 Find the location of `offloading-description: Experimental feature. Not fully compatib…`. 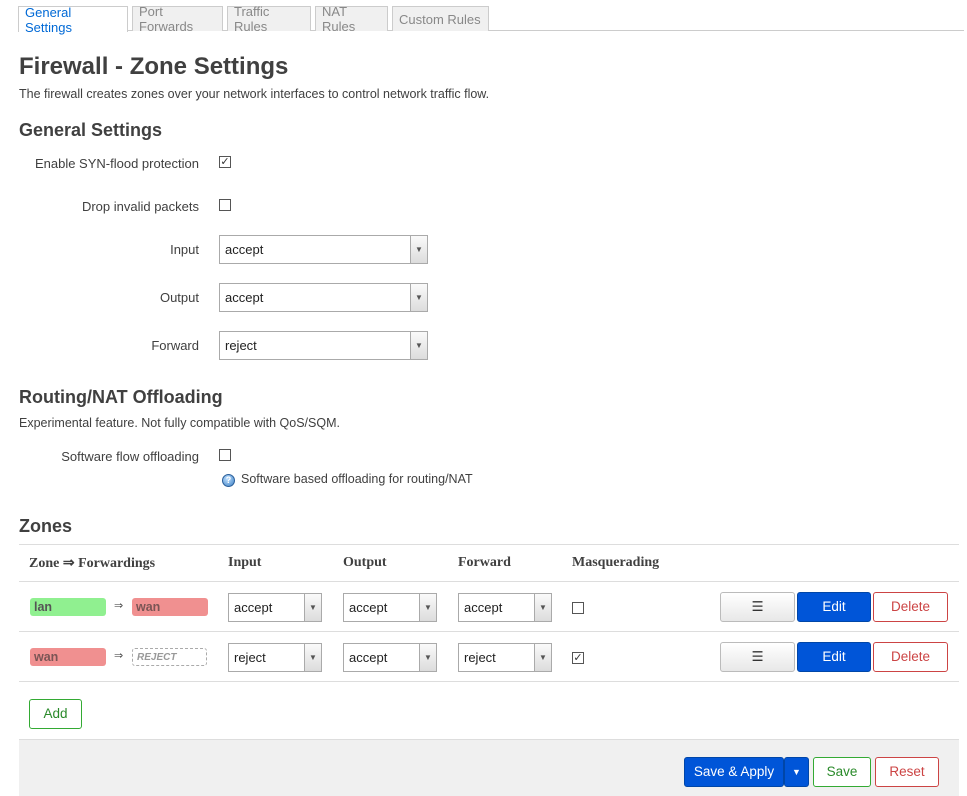

offloading-description: Experimental feature. Not fully compatib… is located at coordinates (179, 423).